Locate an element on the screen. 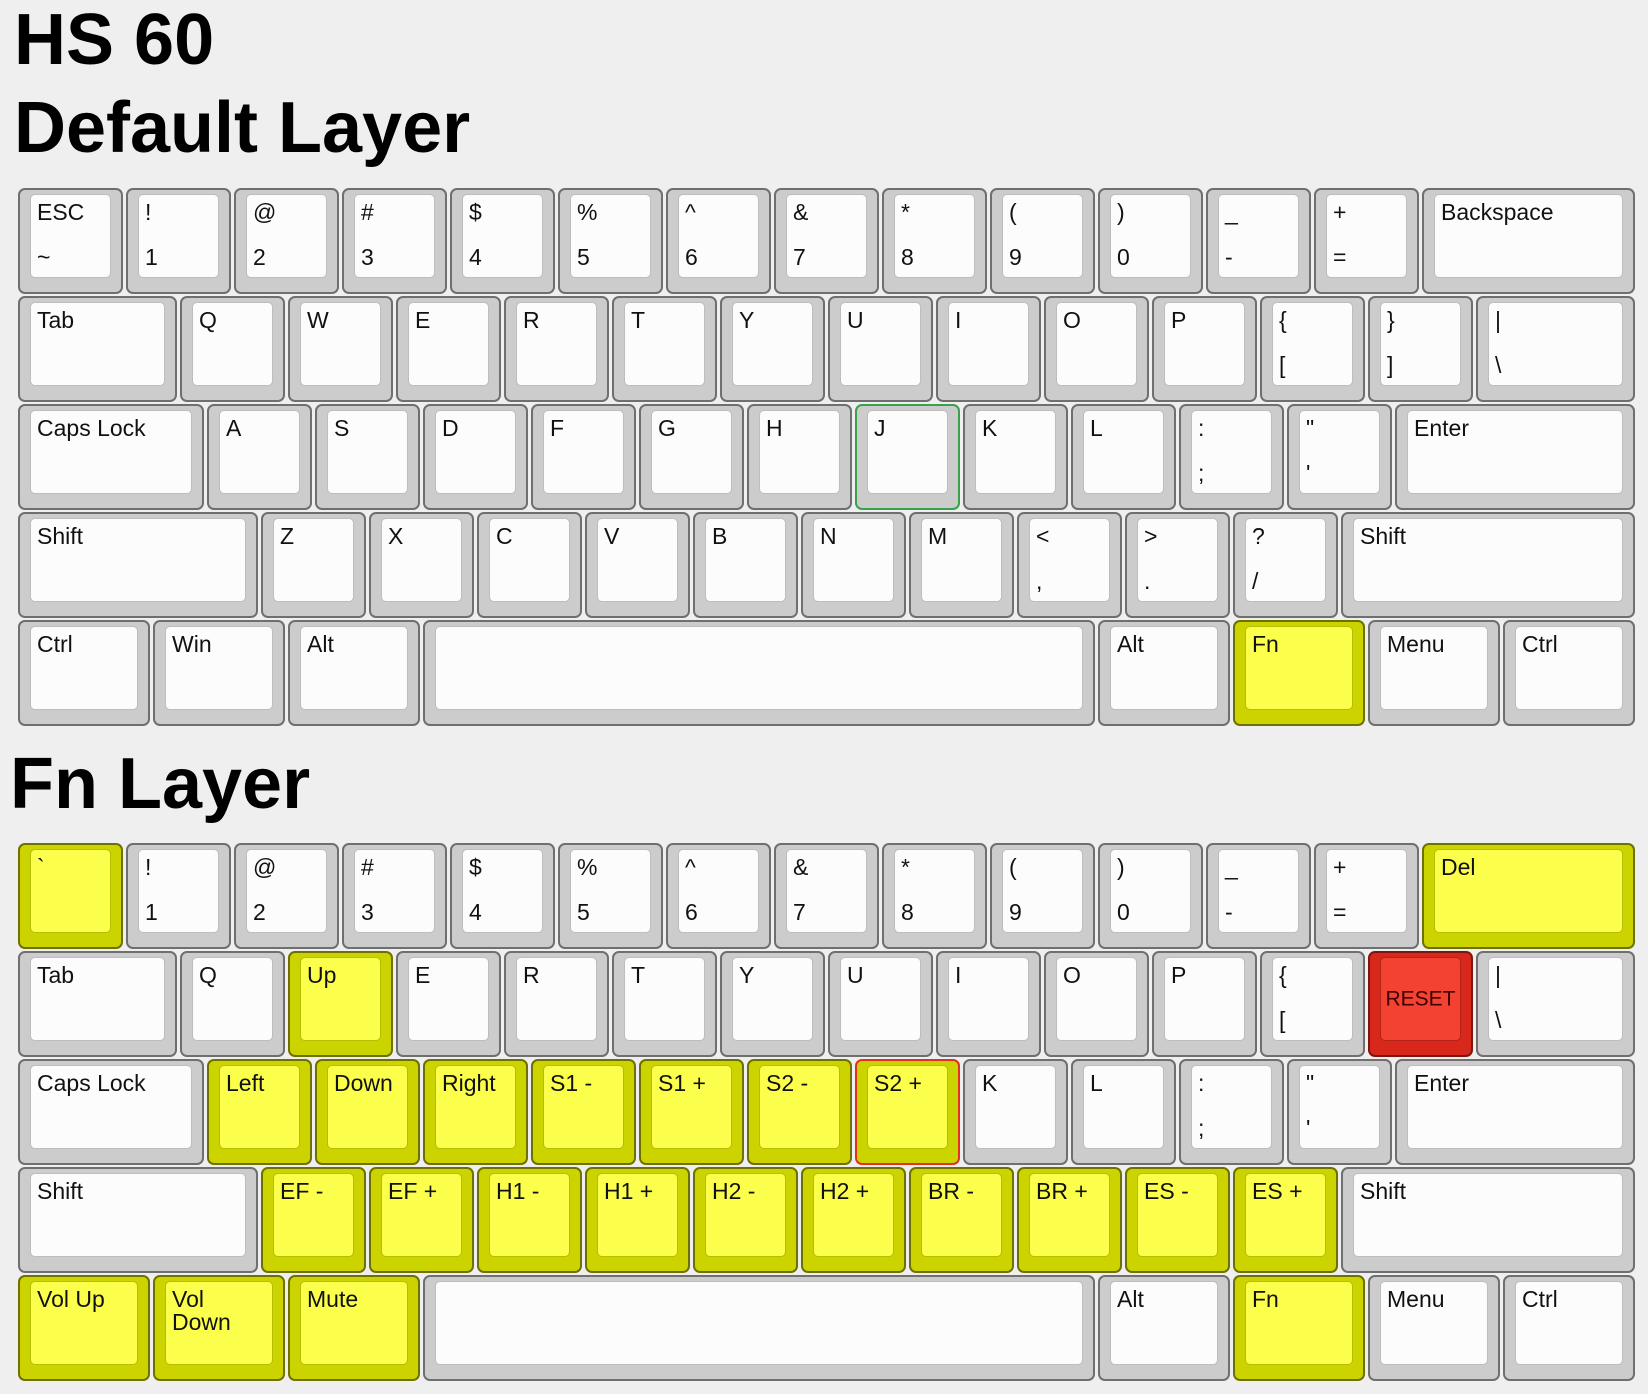  key-m: M is located at coordinates (961, 565).